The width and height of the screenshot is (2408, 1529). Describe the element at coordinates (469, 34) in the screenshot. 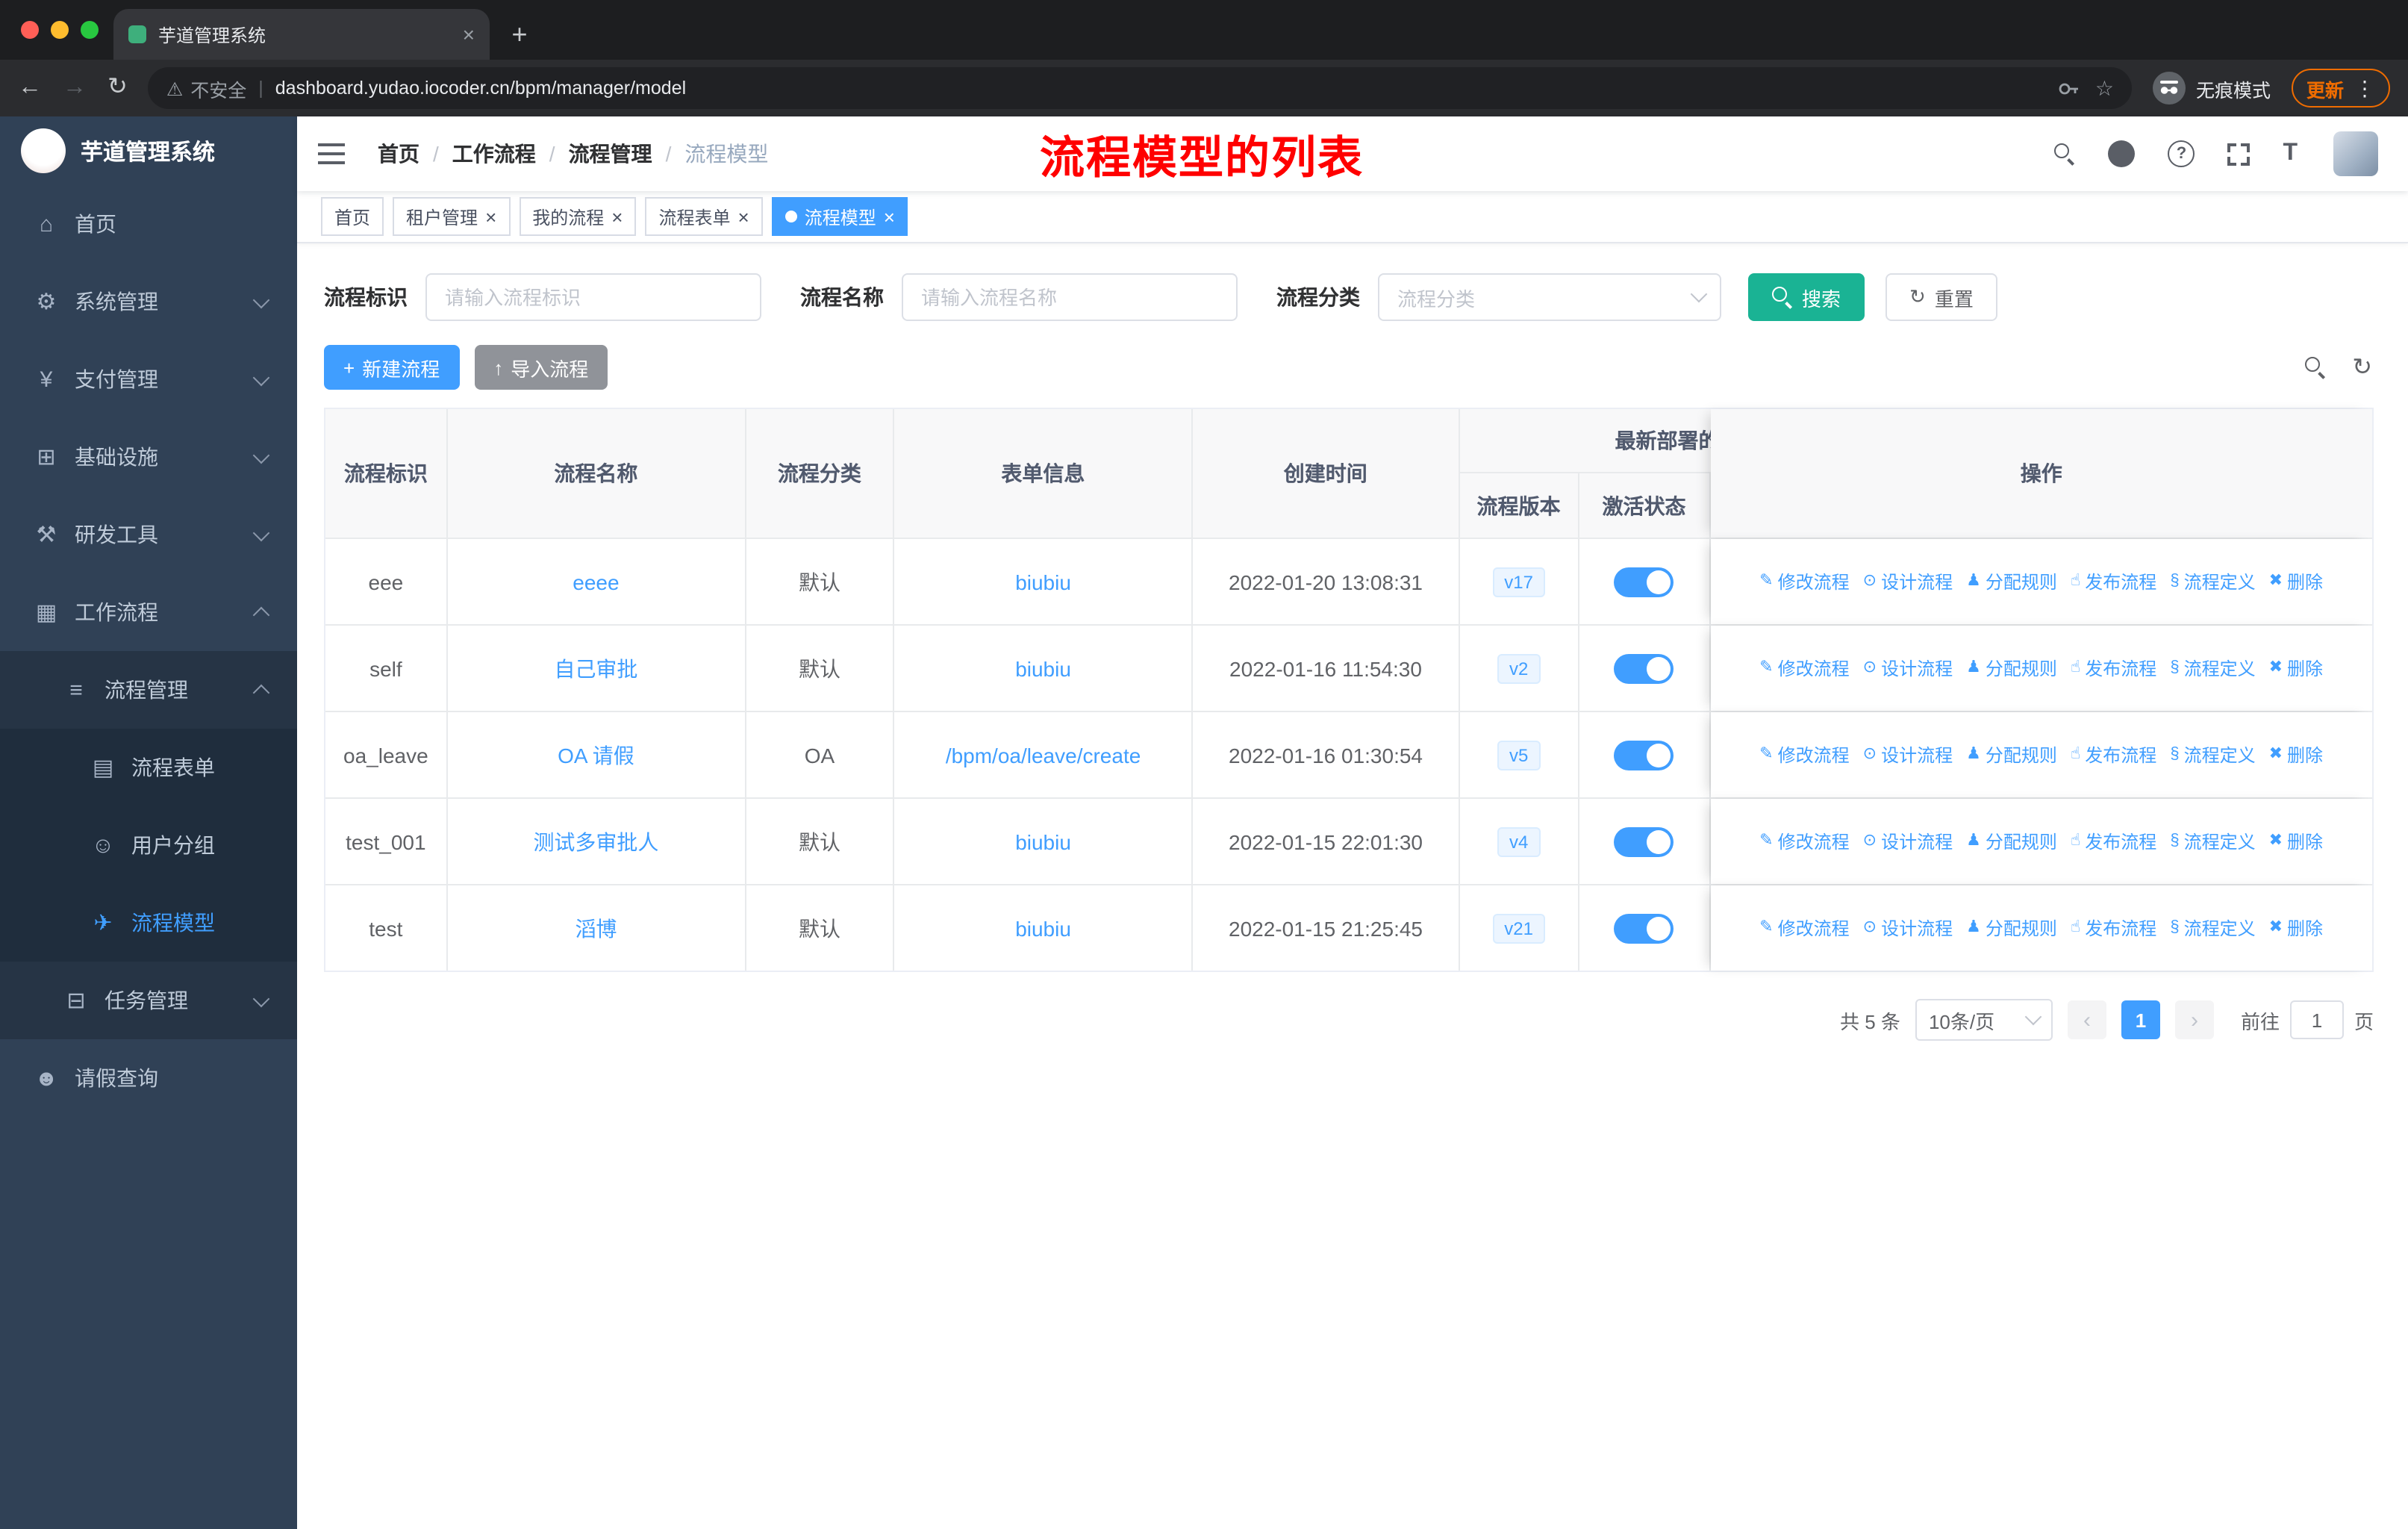

I see `tab-close-icon: ×` at that location.